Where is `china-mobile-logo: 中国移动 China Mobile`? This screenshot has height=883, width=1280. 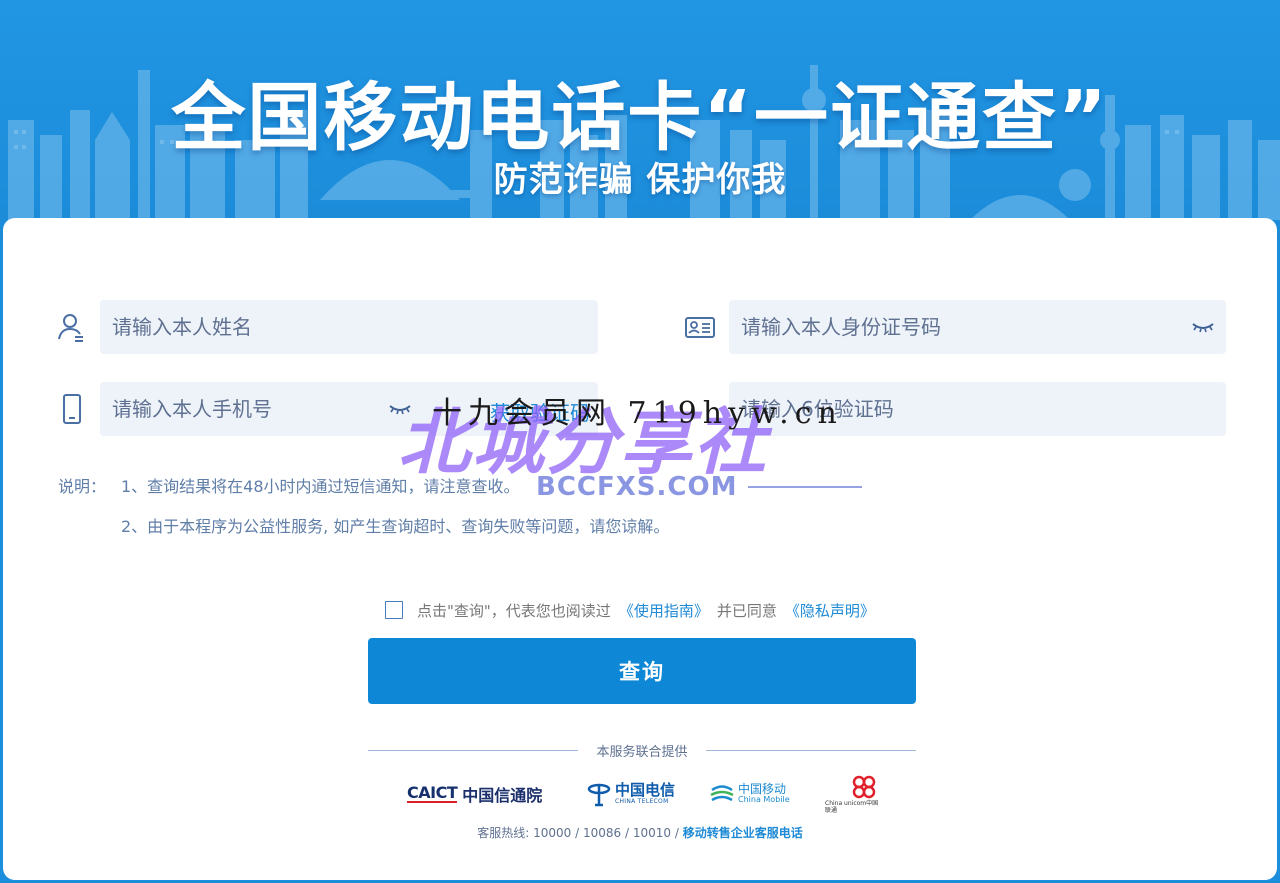 china-mobile-logo: 中国移动 China Mobile is located at coordinates (749, 794).